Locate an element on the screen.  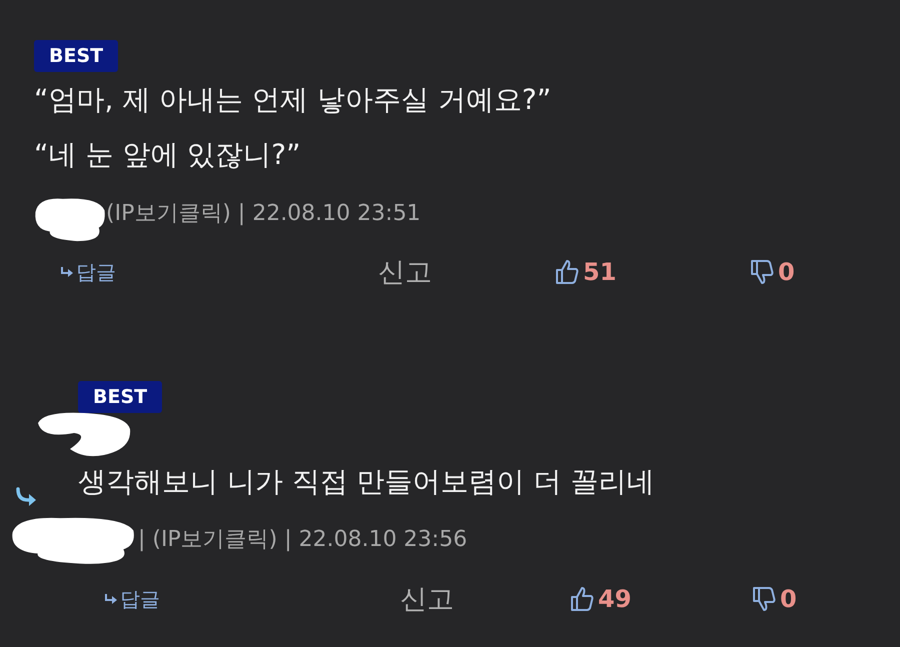
comment-meta: (IP보기클릭) | 22.08.10 23:51 is located at coordinates (263, 214).